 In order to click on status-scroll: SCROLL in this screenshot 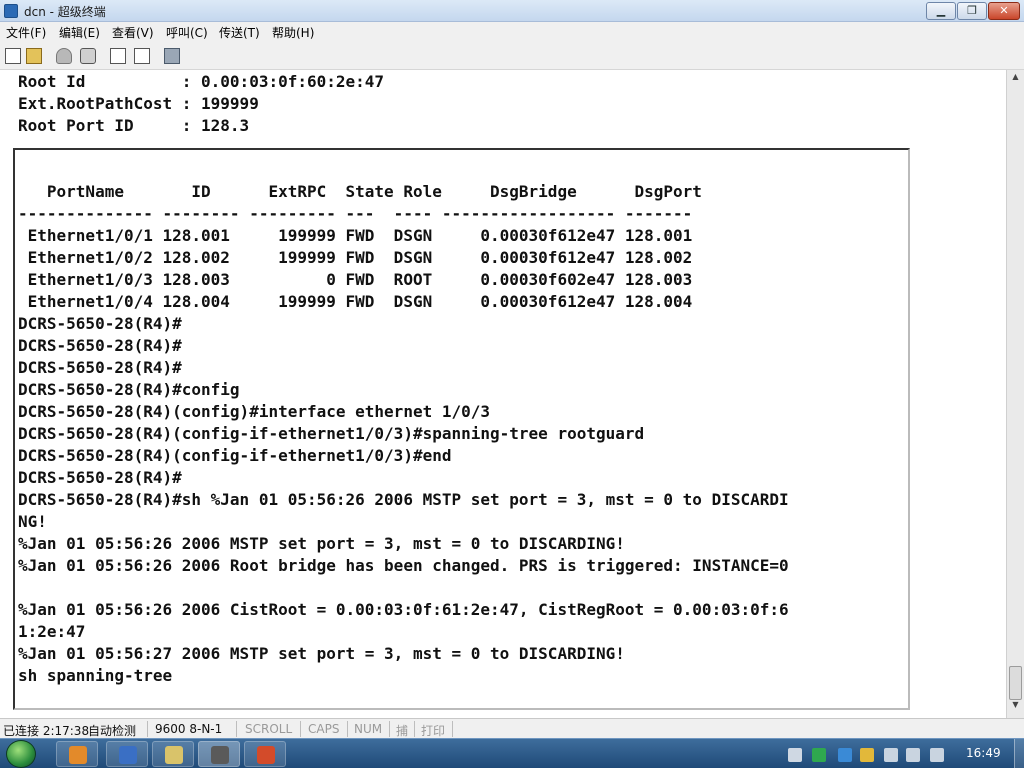, I will do `click(269, 729)`.